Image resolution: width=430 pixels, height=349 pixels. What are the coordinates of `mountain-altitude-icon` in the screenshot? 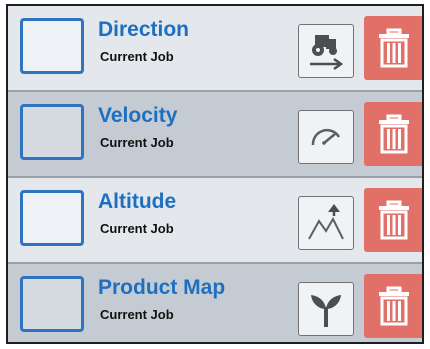 It's located at (326, 222).